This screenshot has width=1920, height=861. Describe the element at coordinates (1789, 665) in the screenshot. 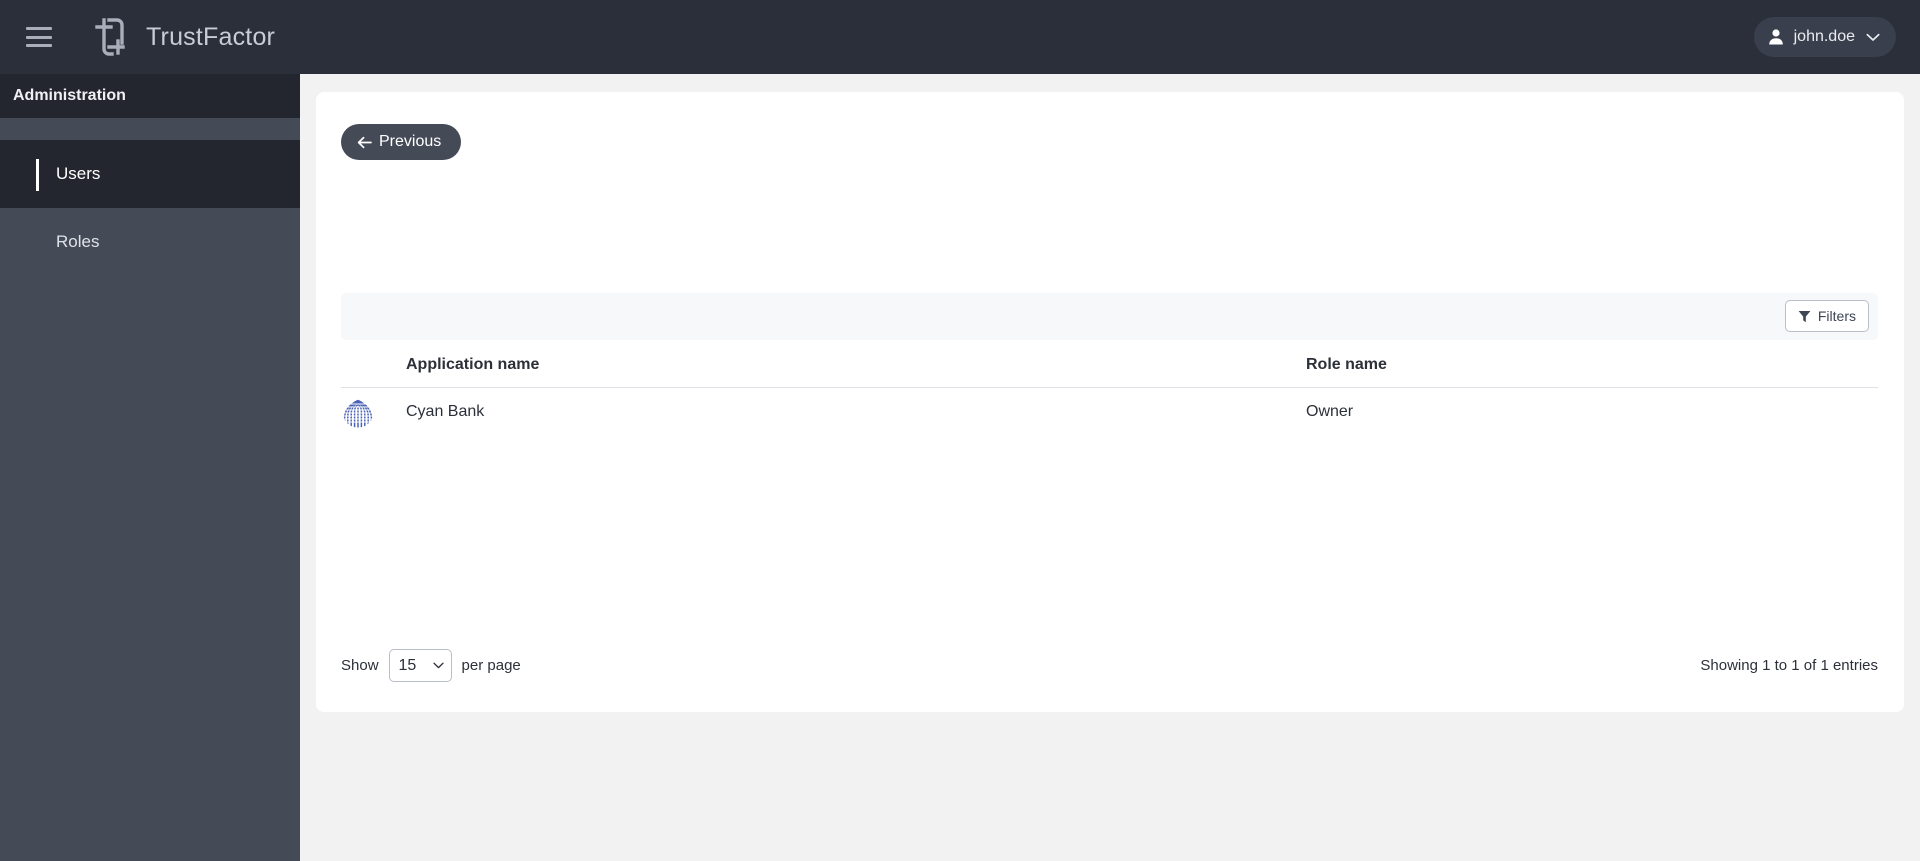

I see `entries-info-label: Showing 1 to 1 of 1 entries` at that location.